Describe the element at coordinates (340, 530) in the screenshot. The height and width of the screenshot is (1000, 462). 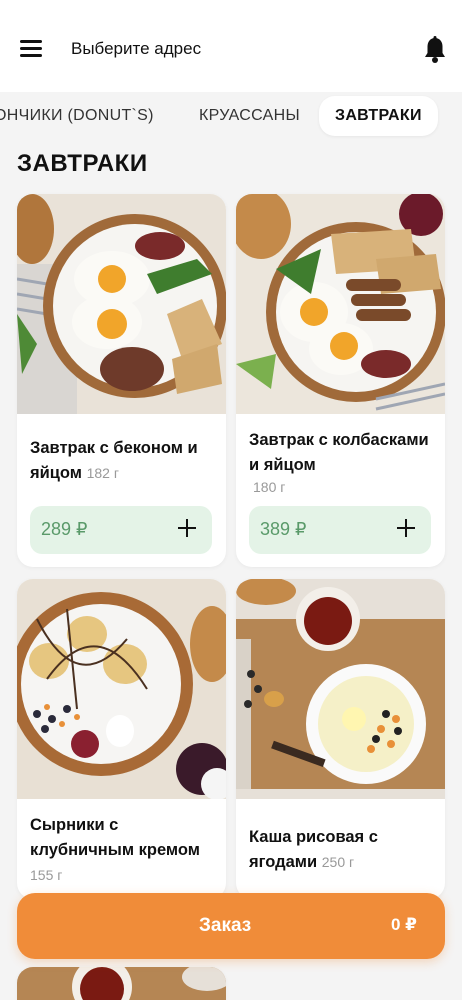
I see `add-to-cart-button: 389 ₽` at that location.